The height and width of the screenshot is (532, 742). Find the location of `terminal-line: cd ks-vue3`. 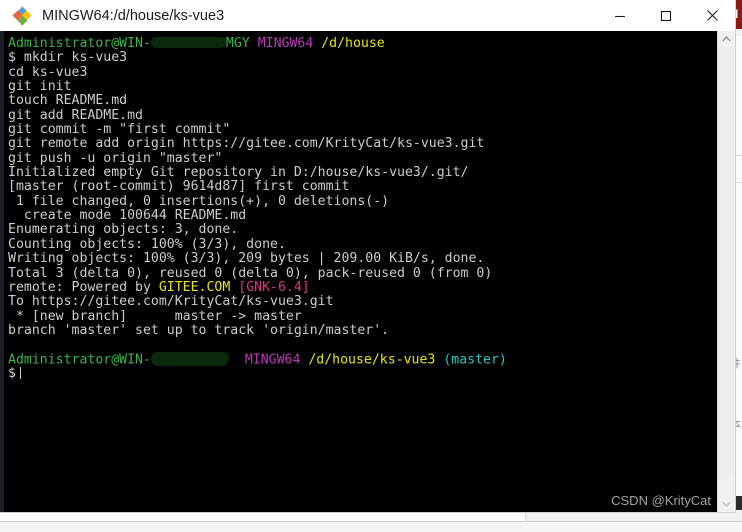

terminal-line: cd ks-vue3 is located at coordinates (48, 72).